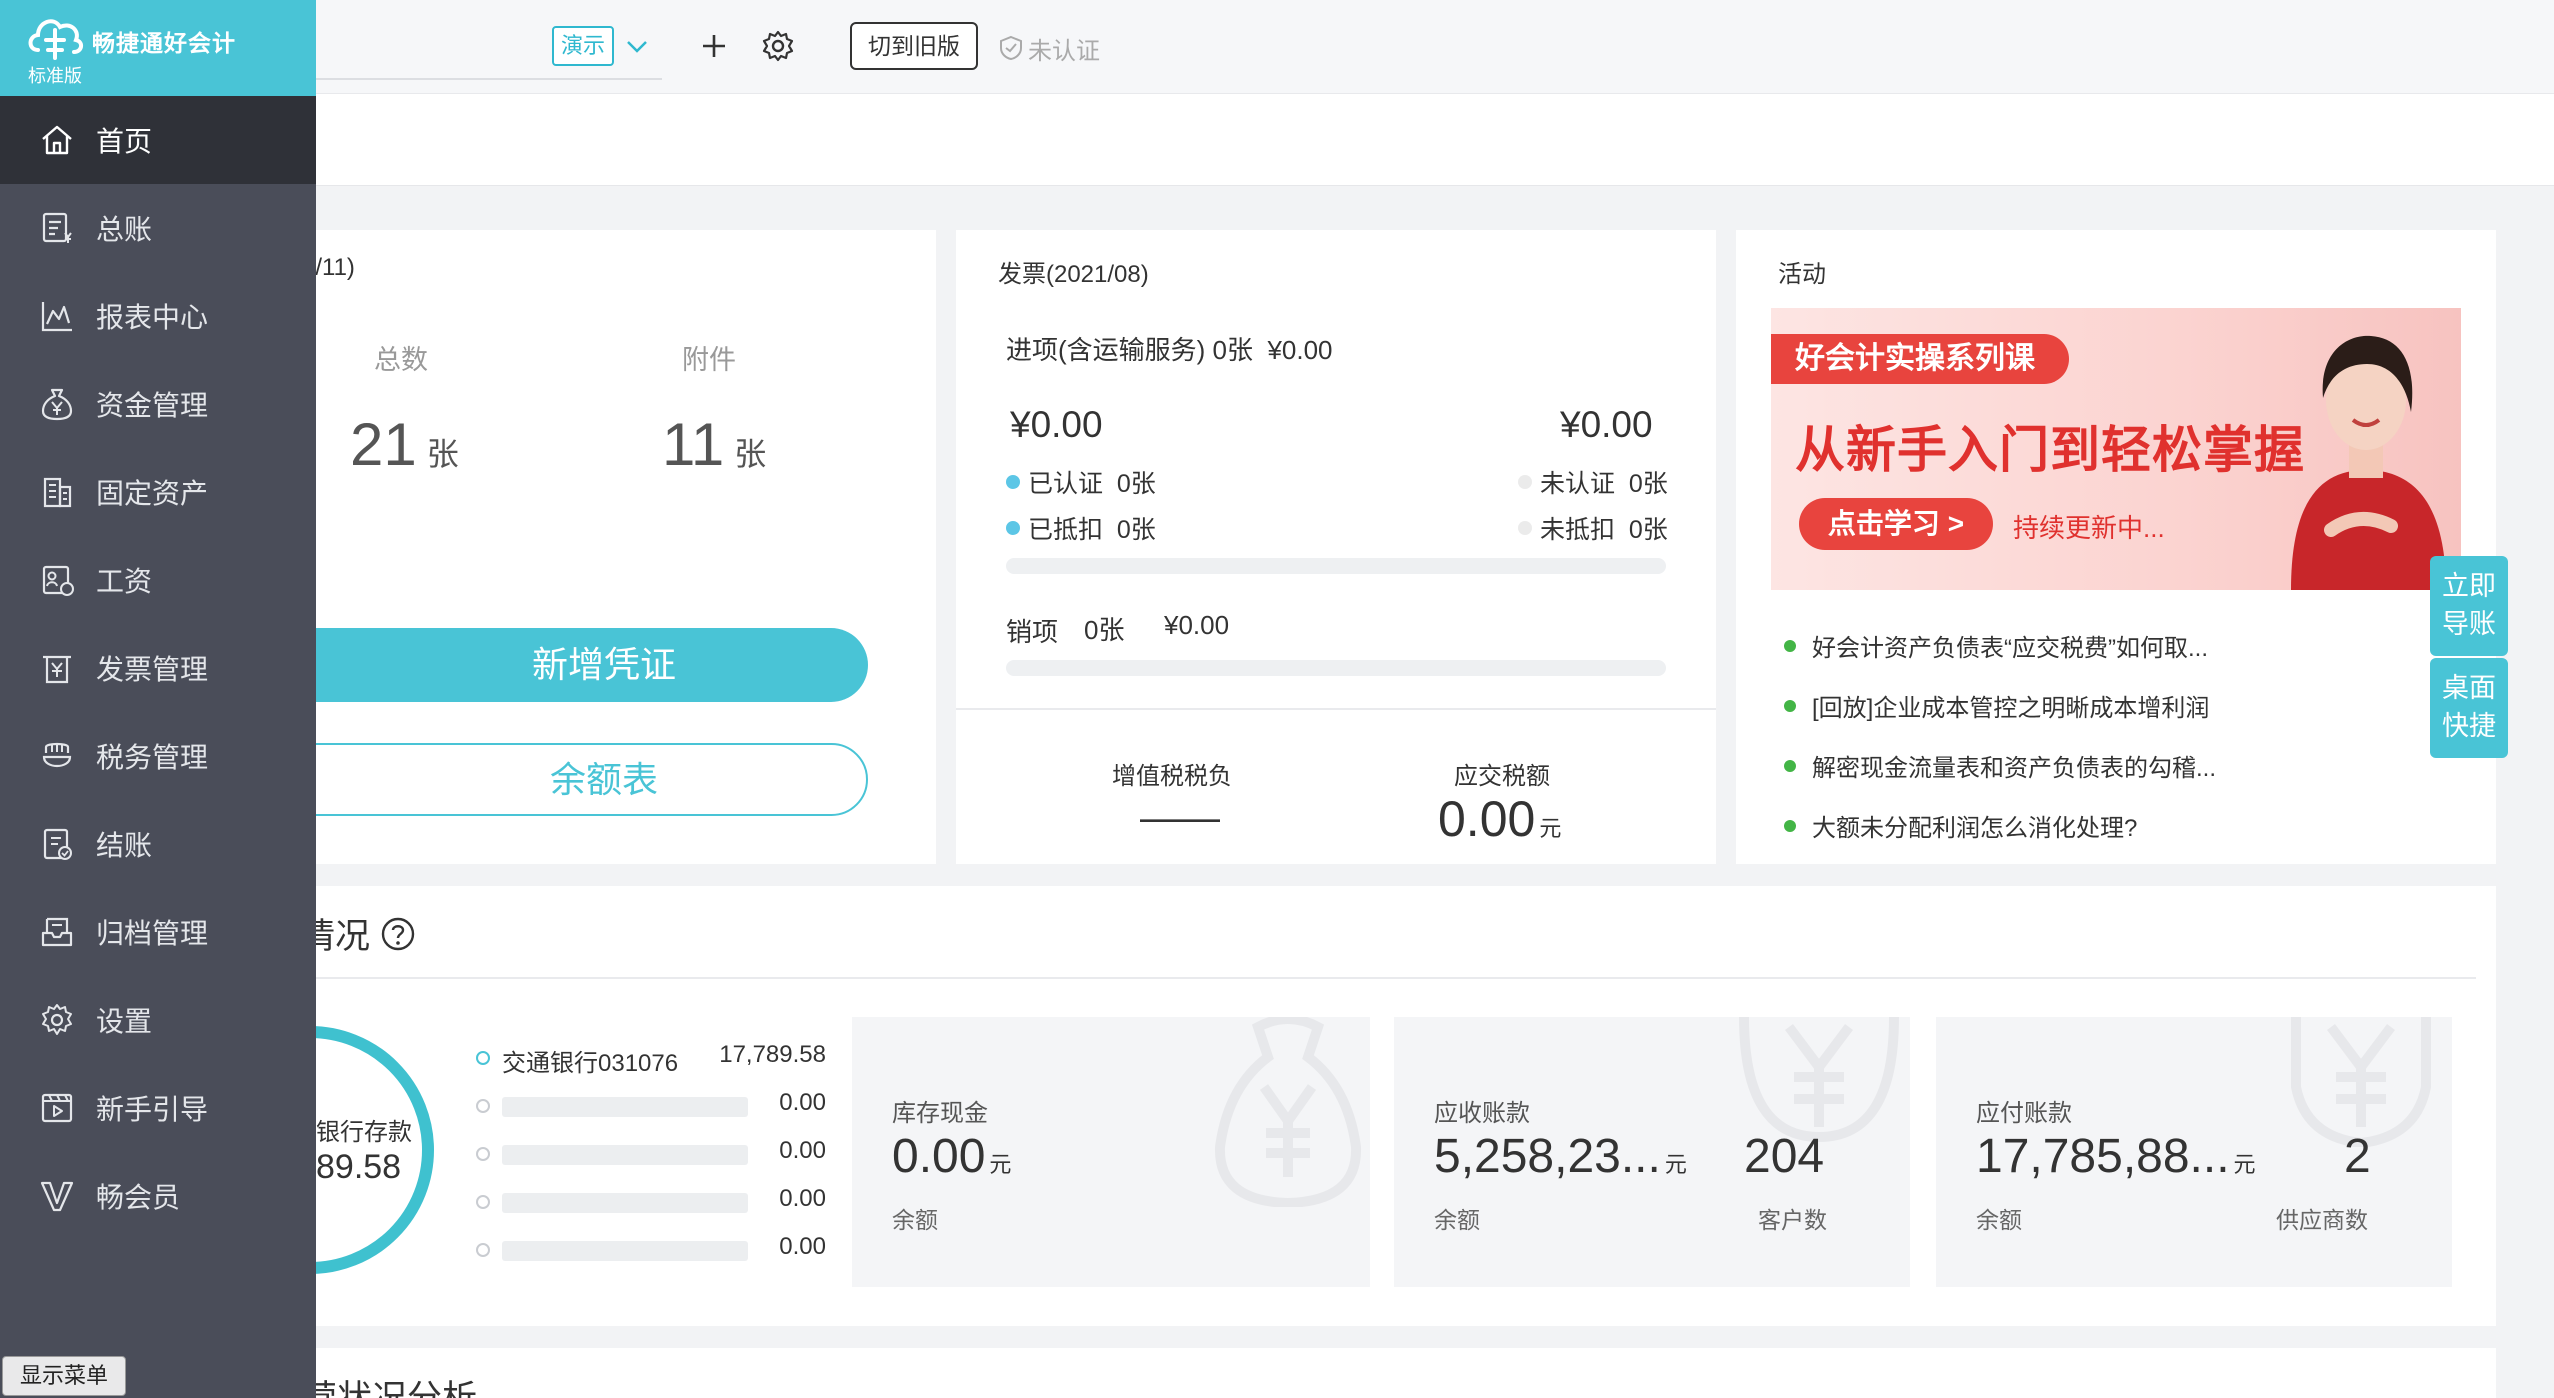 Image resolution: width=2554 pixels, height=1398 pixels. What do you see at coordinates (1111, 1152) in the screenshot?
I see `cash-on-hand-card: 库存现金 0.00 元 余额` at bounding box center [1111, 1152].